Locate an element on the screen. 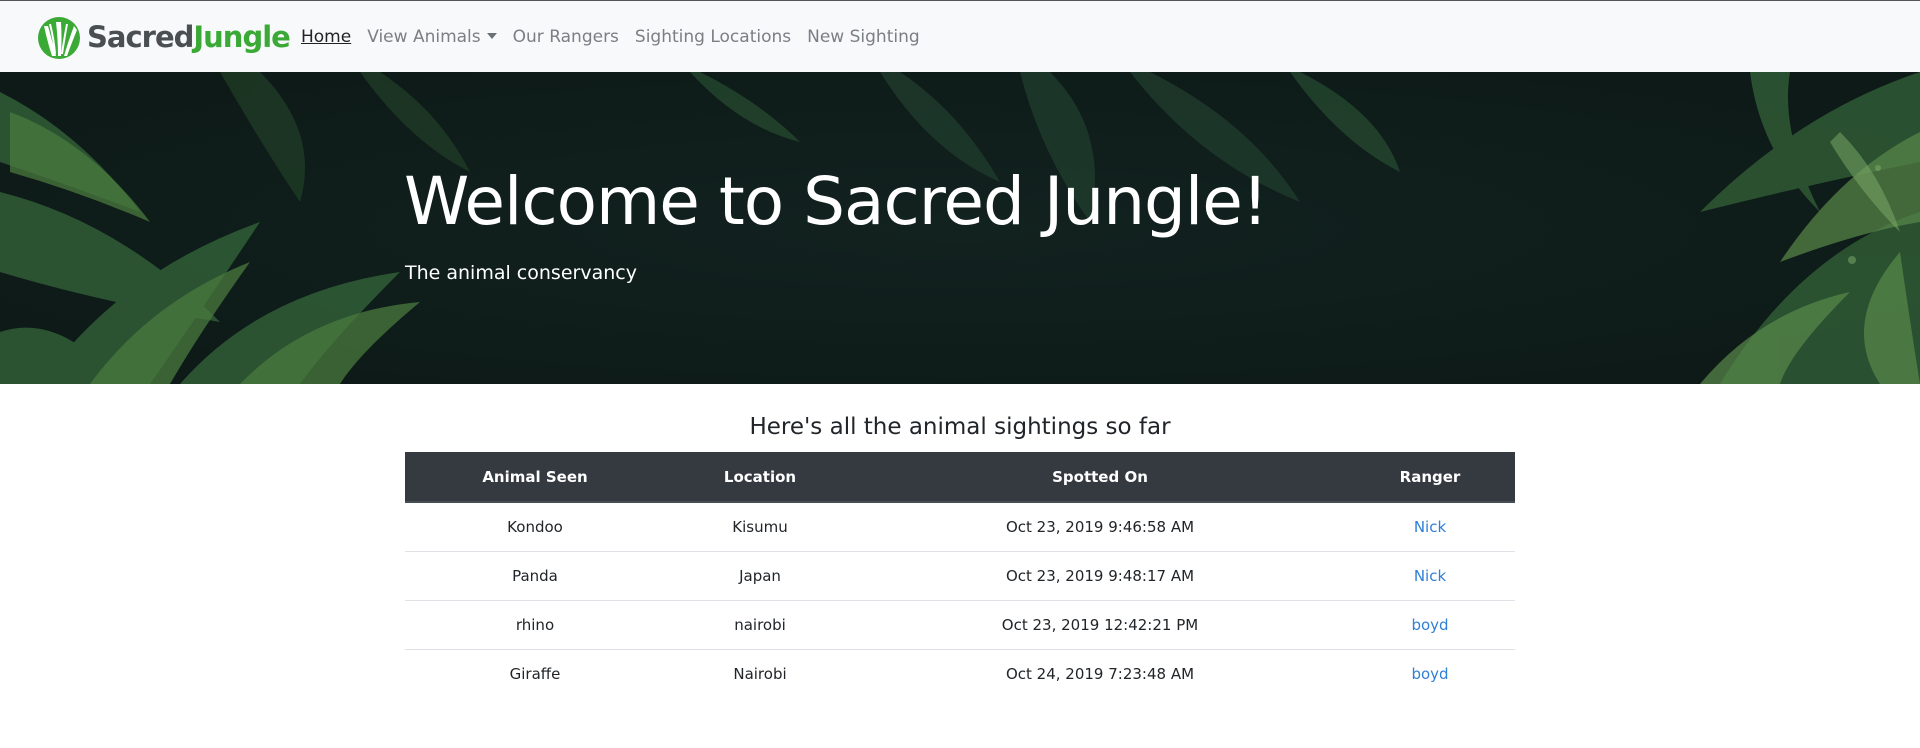 The width and height of the screenshot is (1920, 748). table-row: Panda Japan Oct 23, 2019 9:48:17 AM Nick is located at coordinates (960, 576).